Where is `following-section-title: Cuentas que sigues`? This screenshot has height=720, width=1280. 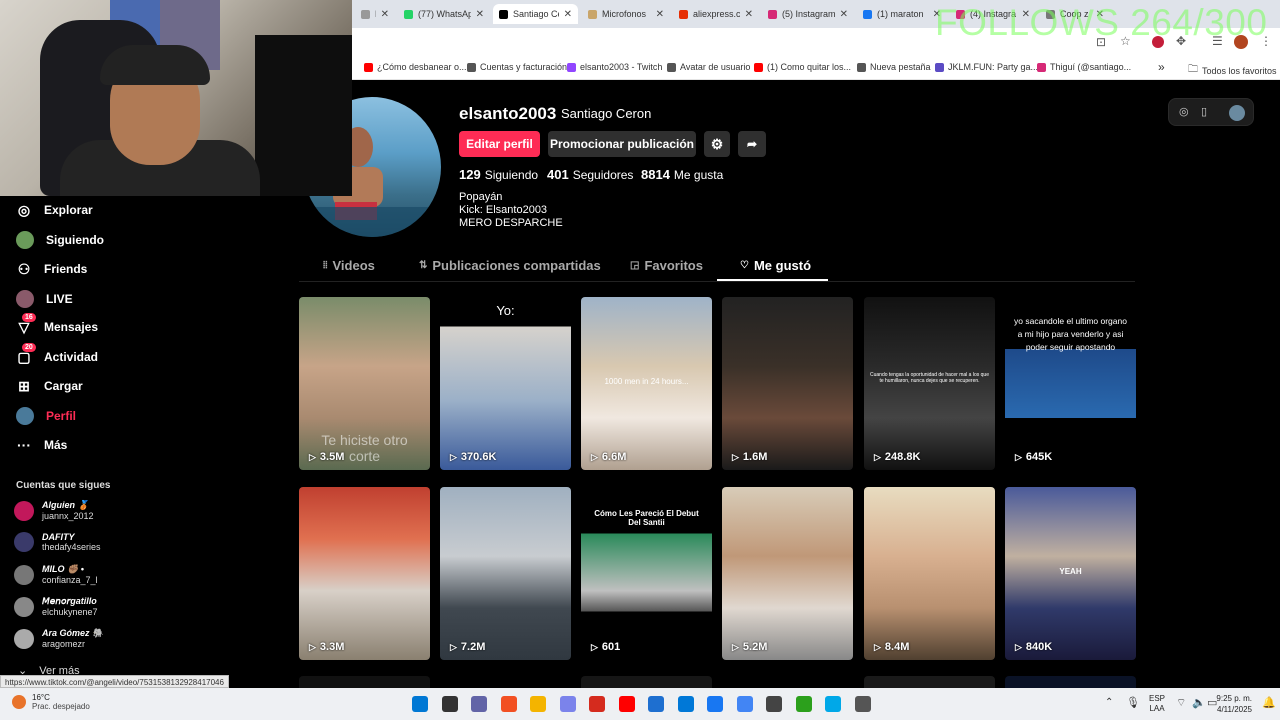 following-section-title: Cuentas que sigues is located at coordinates (63, 485).